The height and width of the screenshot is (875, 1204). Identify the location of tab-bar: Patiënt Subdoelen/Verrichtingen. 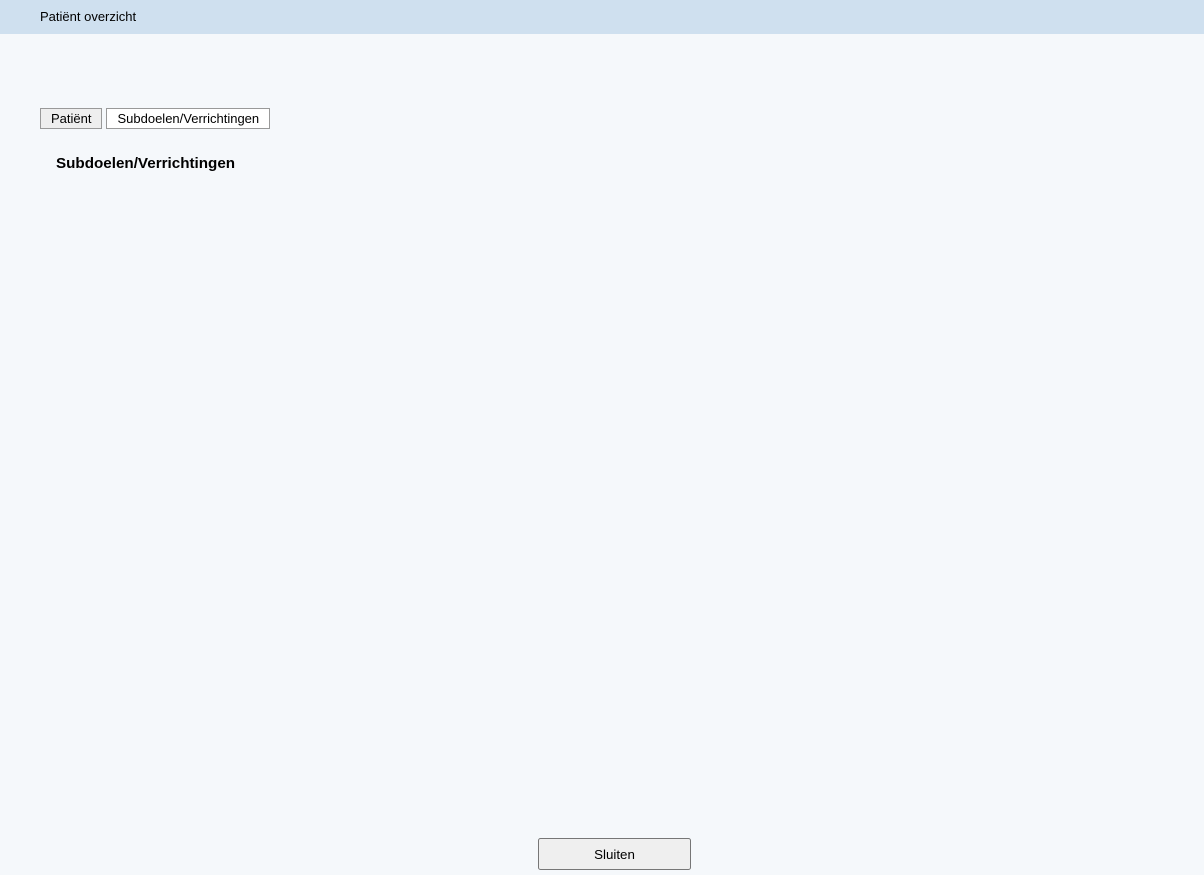
(155, 118).